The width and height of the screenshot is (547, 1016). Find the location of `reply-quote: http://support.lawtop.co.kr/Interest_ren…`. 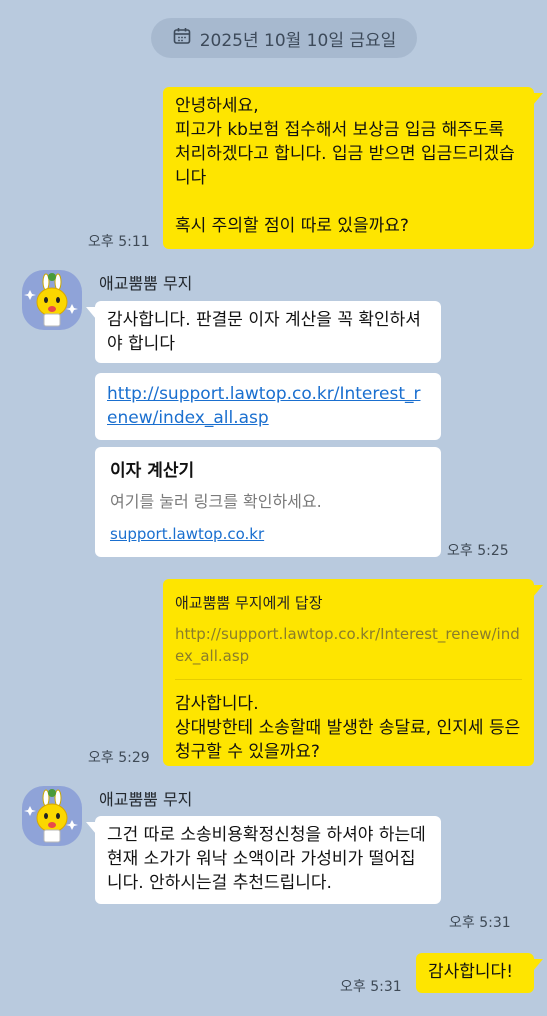

reply-quote: http://support.lawtop.co.kr/Interest_ren… is located at coordinates (348, 645).